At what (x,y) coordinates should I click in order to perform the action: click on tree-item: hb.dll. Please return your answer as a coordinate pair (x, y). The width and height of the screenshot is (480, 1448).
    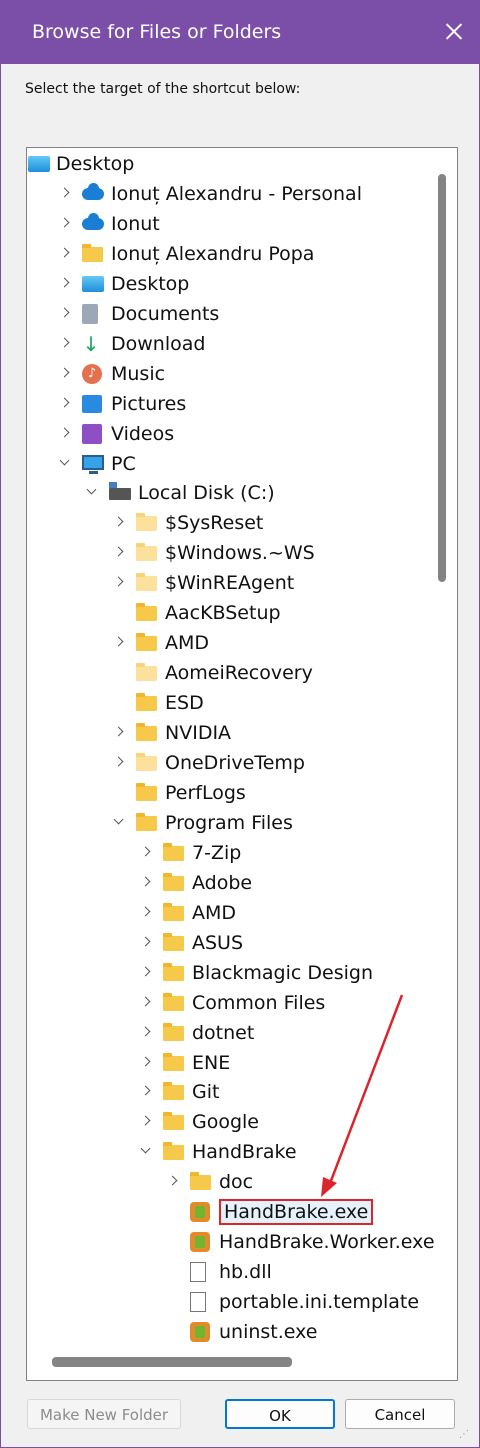
    Looking at the image, I should click on (242, 1272).